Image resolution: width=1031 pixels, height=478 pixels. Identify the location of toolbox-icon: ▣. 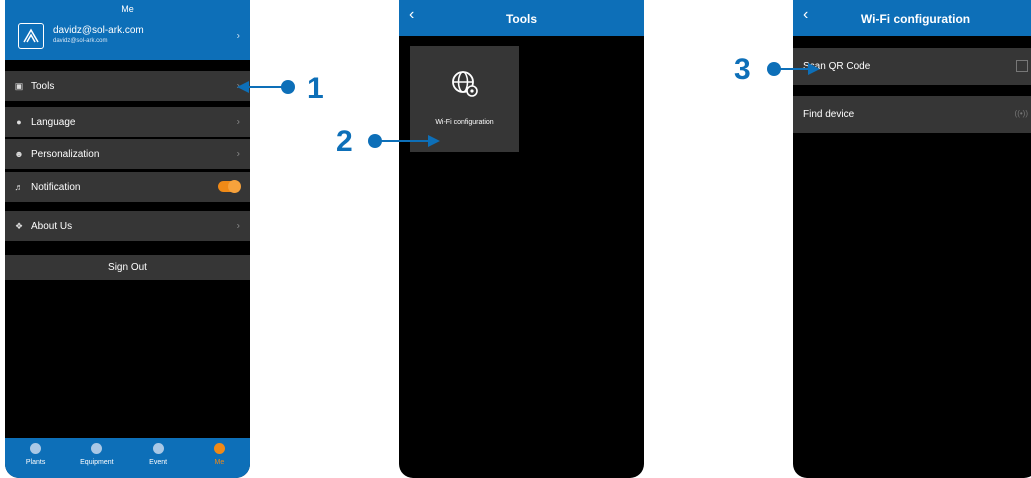
(19, 85).